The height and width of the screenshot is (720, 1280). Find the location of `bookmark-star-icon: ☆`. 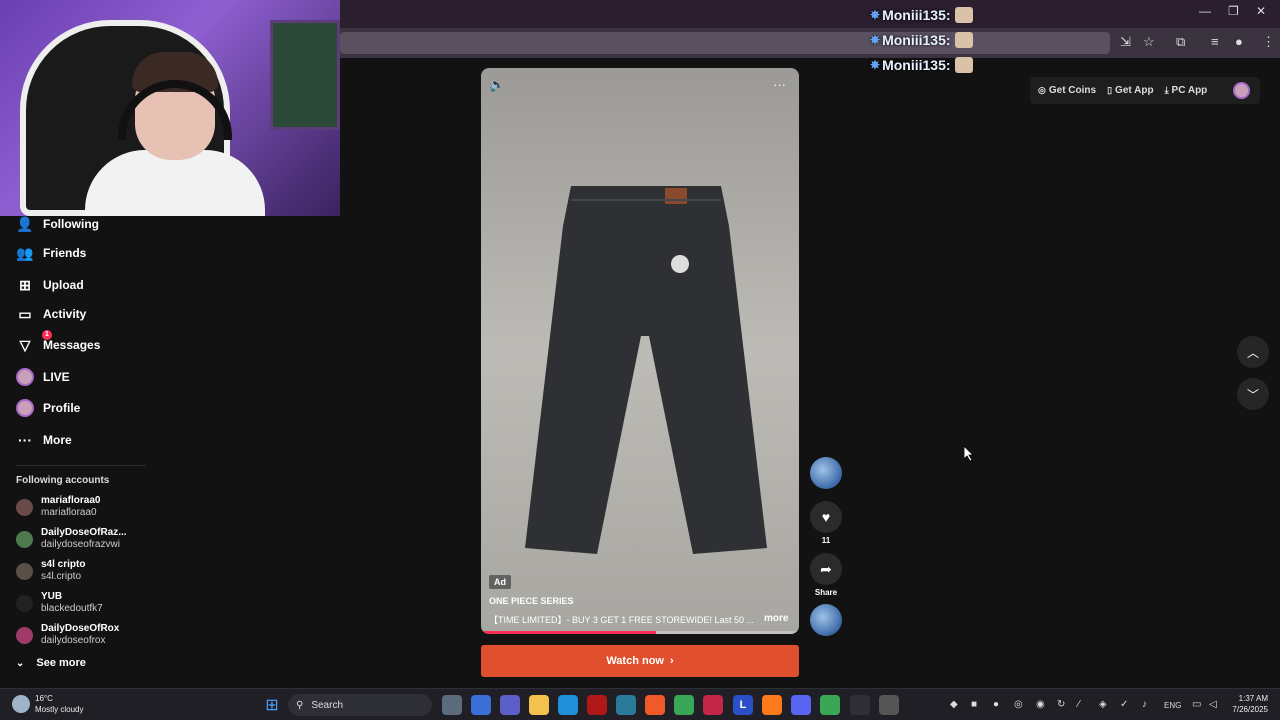

bookmark-star-icon: ☆ is located at coordinates (1149, 42).